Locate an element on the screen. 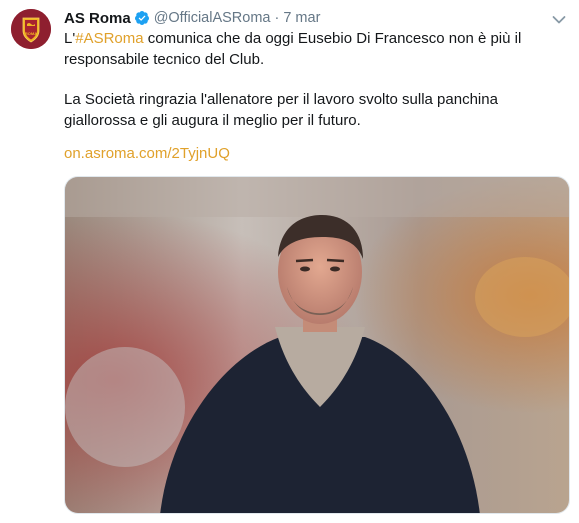  author-handle: @OfficialASRoma is located at coordinates (212, 18).